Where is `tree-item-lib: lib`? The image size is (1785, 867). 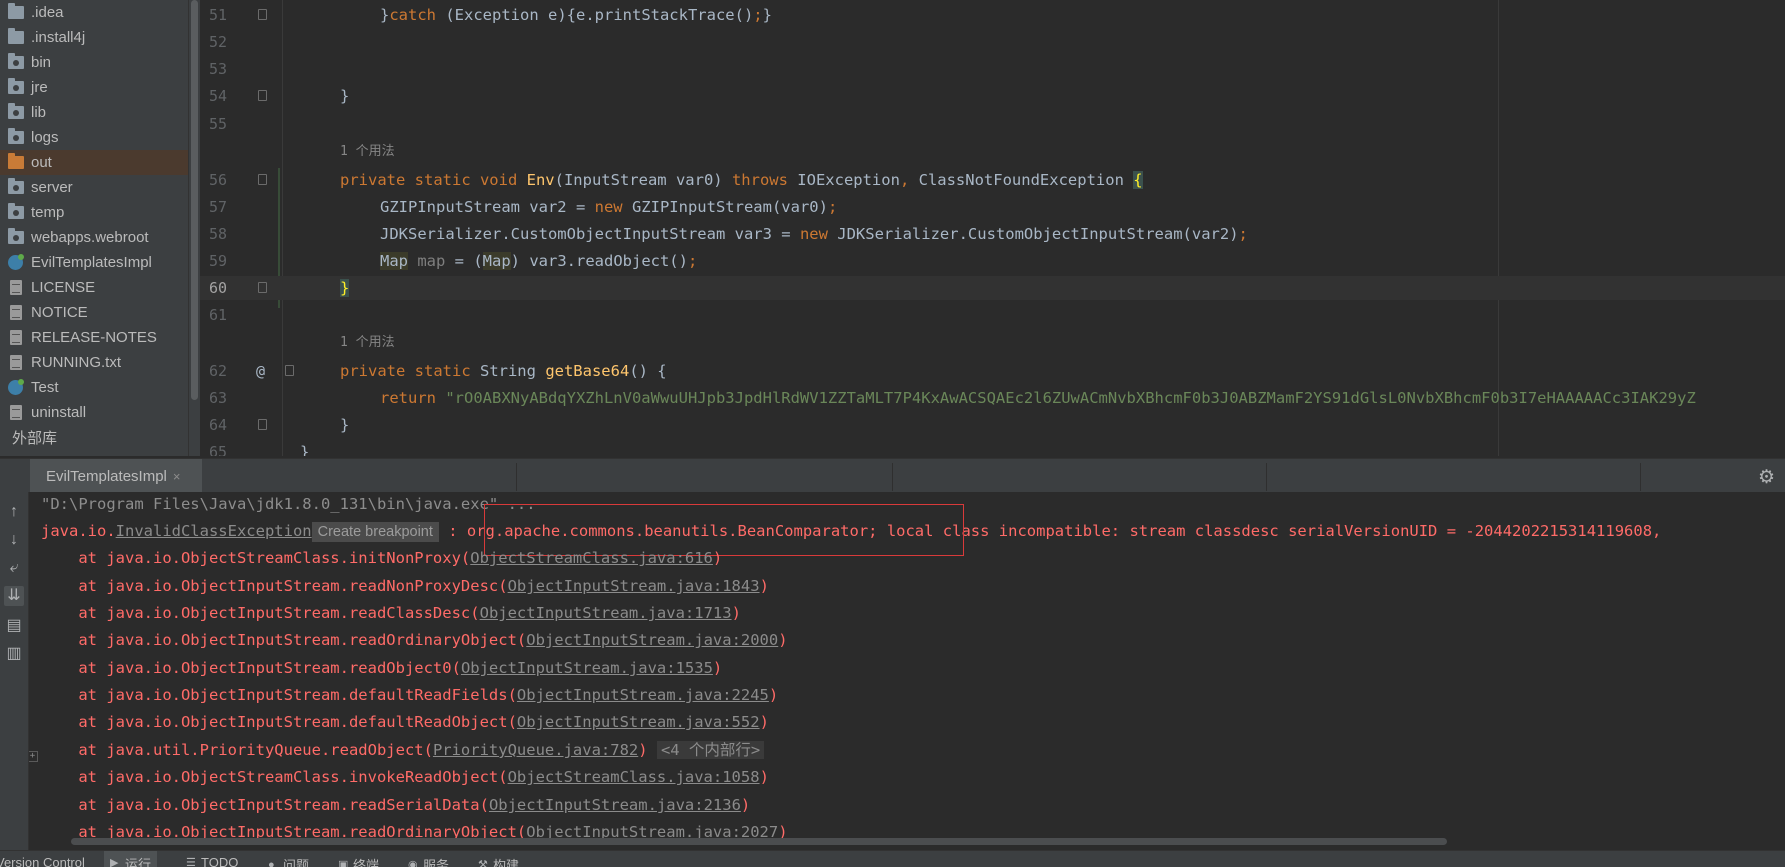
tree-item-lib: lib is located at coordinates (94, 112).